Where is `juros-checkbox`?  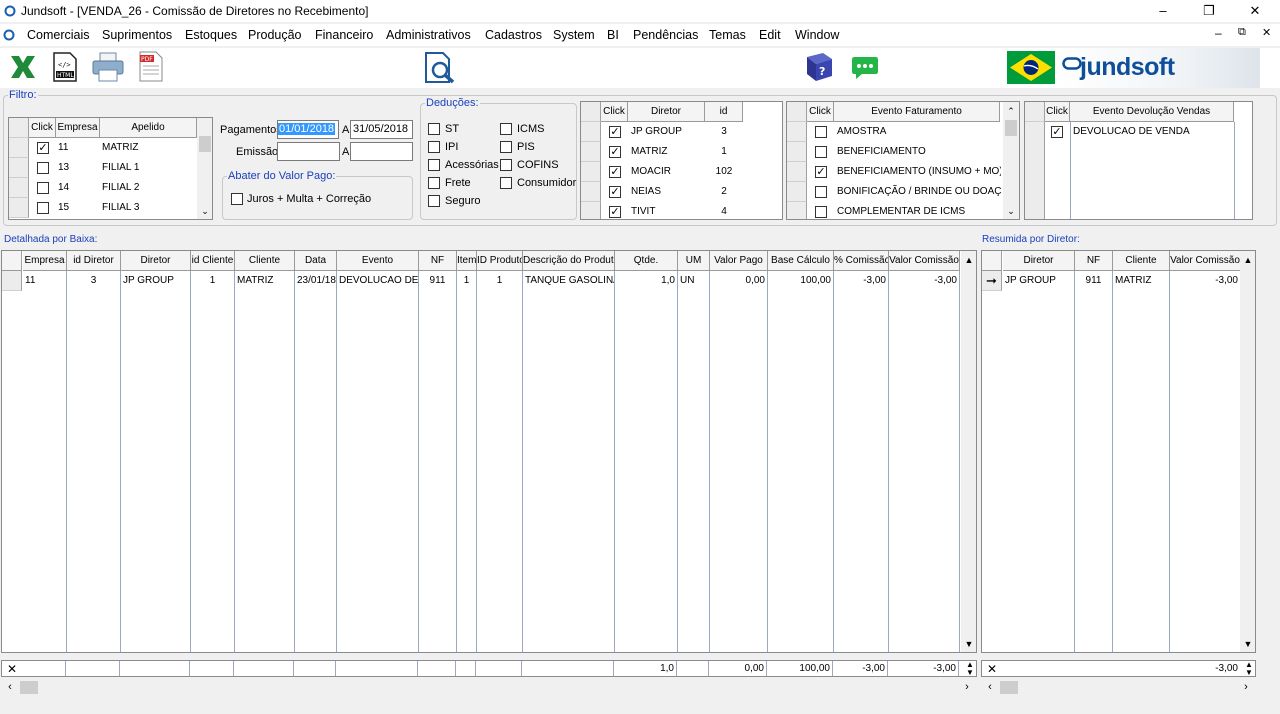 juros-checkbox is located at coordinates (237, 199).